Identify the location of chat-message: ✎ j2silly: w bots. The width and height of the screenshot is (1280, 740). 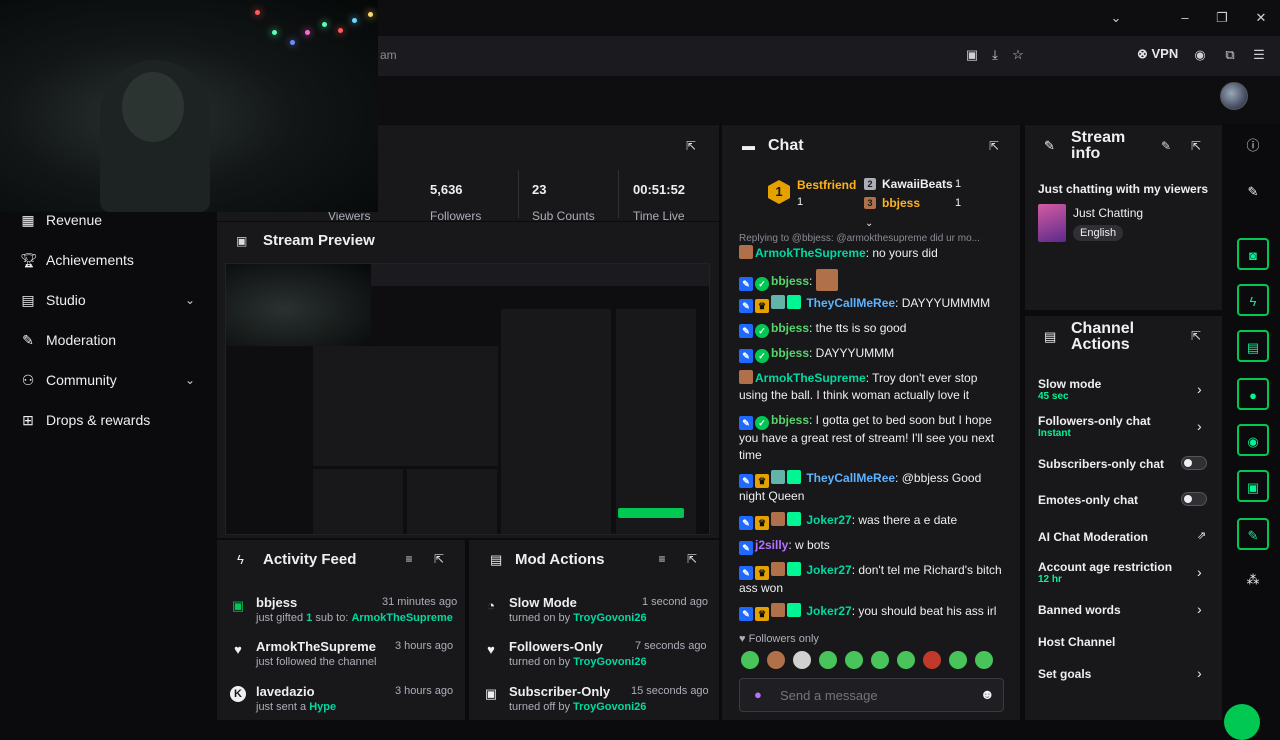
(874, 546).